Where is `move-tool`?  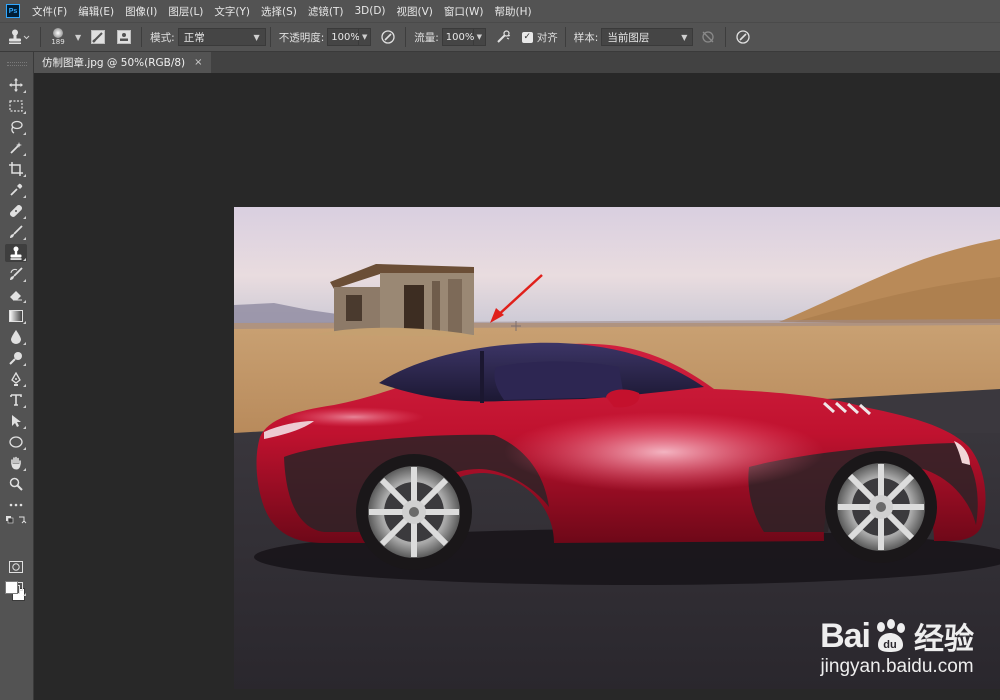
move-tool is located at coordinates (16, 85).